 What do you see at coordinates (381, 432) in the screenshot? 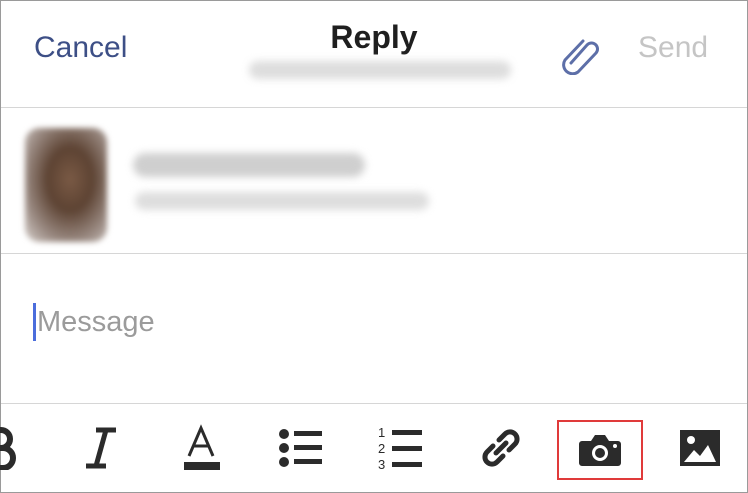
I see `list-number: 1` at bounding box center [381, 432].